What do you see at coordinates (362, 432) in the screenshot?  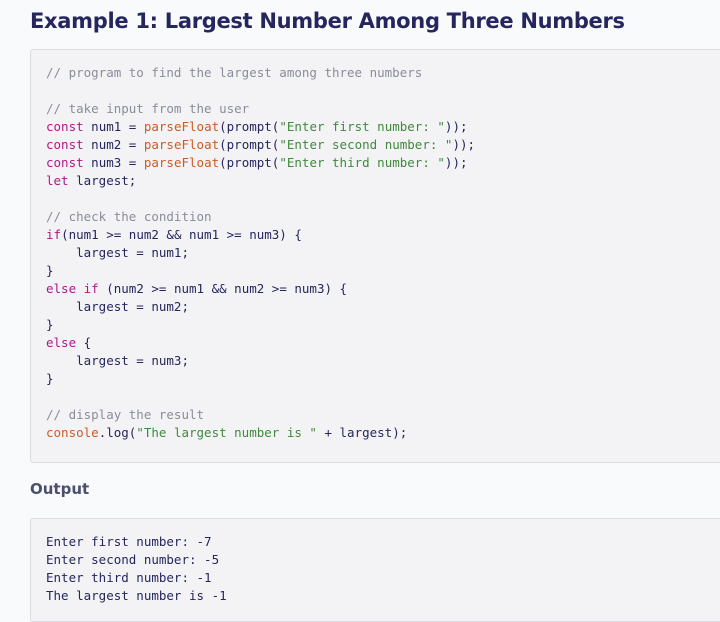 I see `code-token-plain: + largest);` at bounding box center [362, 432].